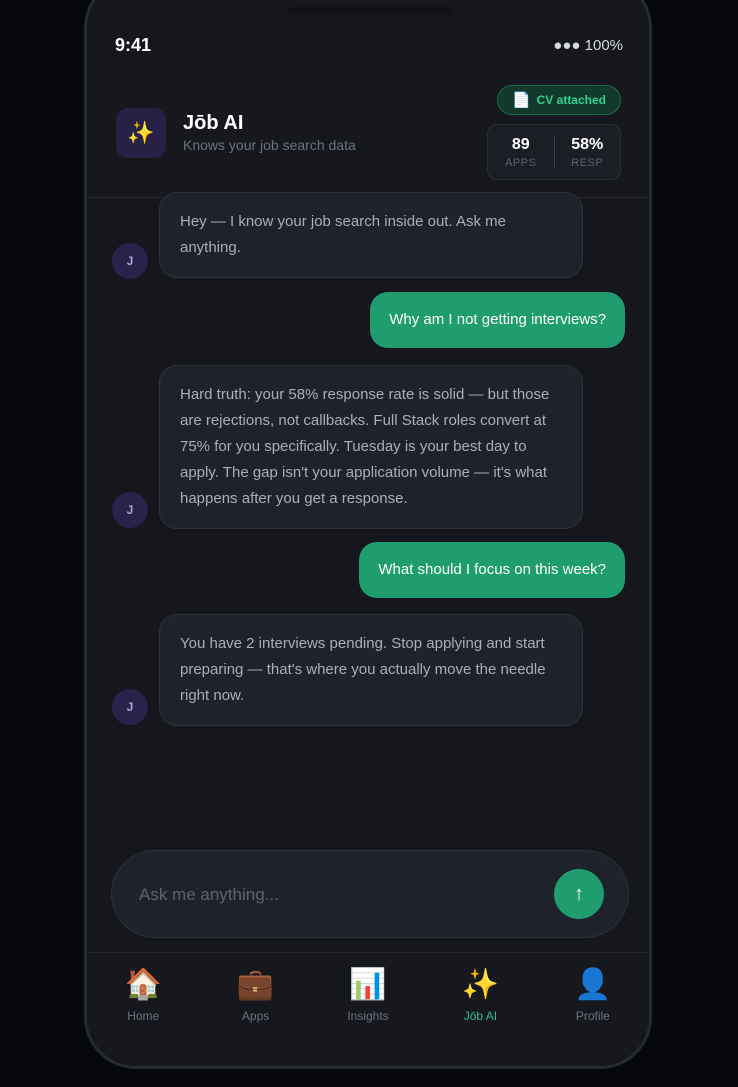 This screenshot has height=1087, width=738. I want to click on stats-card: 89 APPS 58% RESP, so click(554, 152).